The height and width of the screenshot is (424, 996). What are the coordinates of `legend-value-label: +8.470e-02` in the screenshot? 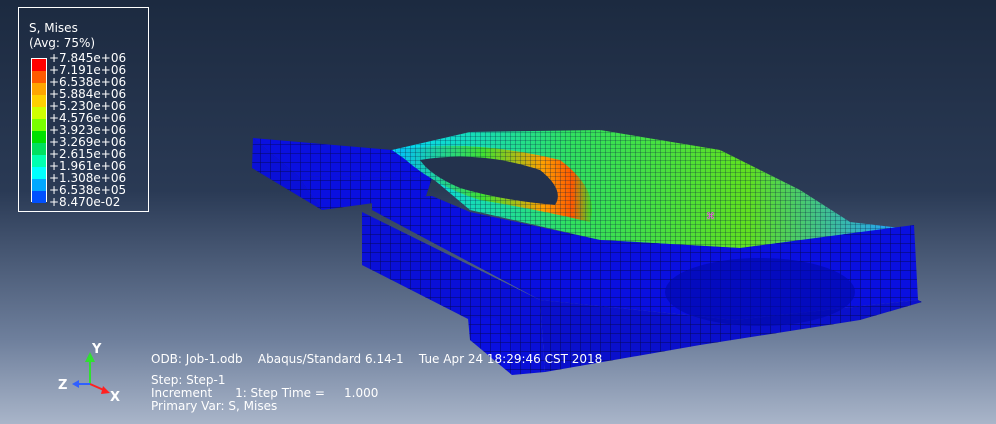 It's located at (85, 202).